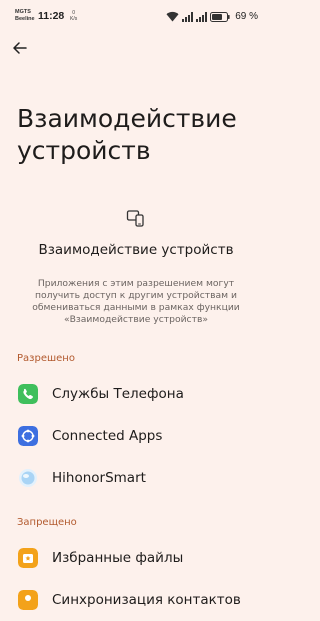  What do you see at coordinates (74, 19) in the screenshot?
I see `net-speed-unit: K/s` at bounding box center [74, 19].